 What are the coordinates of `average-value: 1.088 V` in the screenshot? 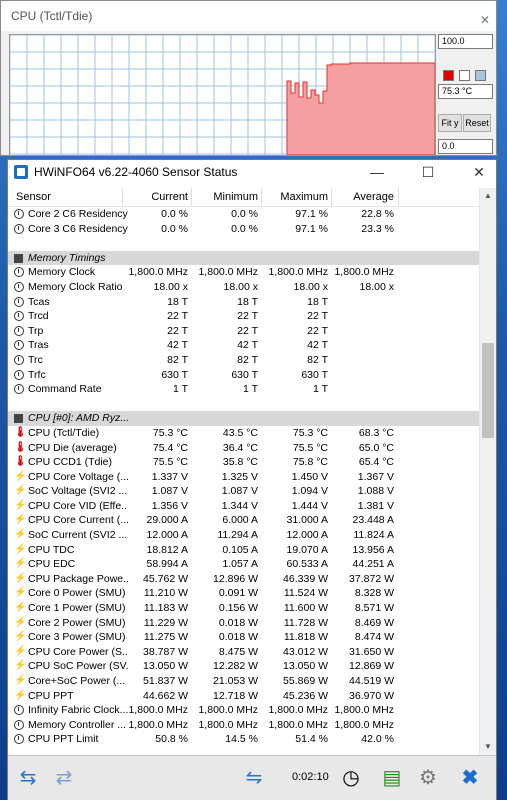 It's located at (375, 491).